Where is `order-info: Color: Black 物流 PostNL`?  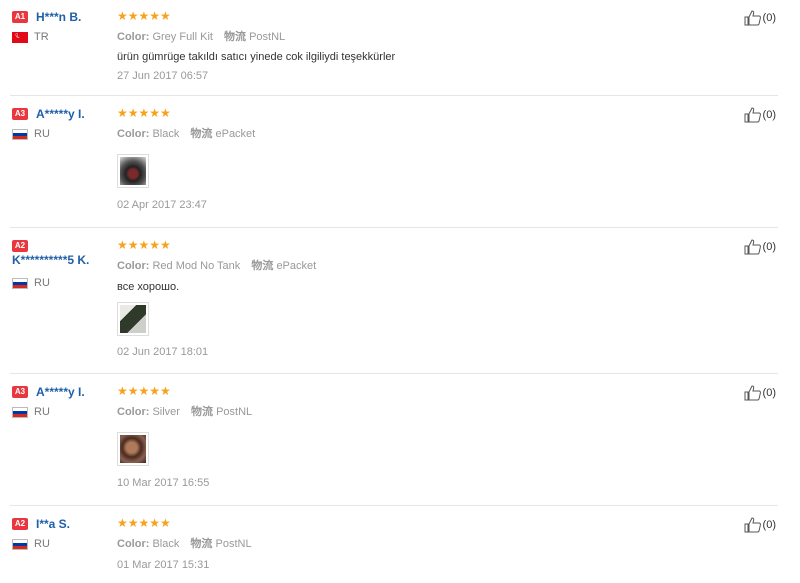
order-info: Color: Black 物流 PostNL is located at coordinates (428, 543).